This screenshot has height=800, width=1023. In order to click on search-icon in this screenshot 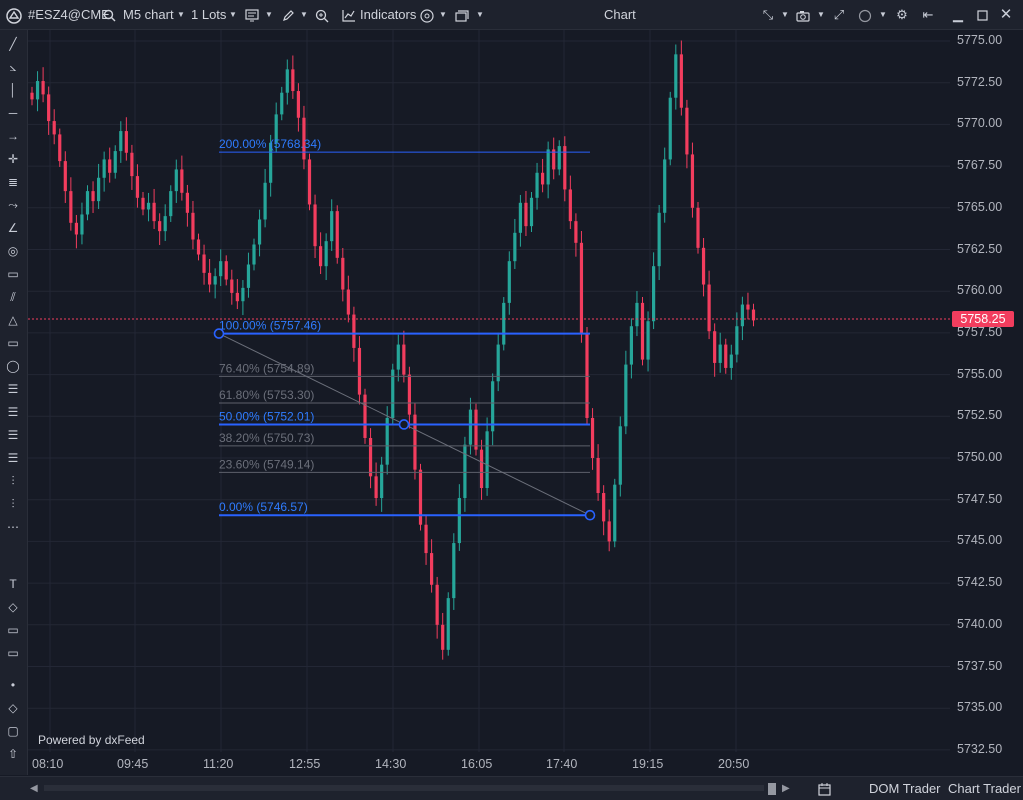, I will do `click(109, 14)`.